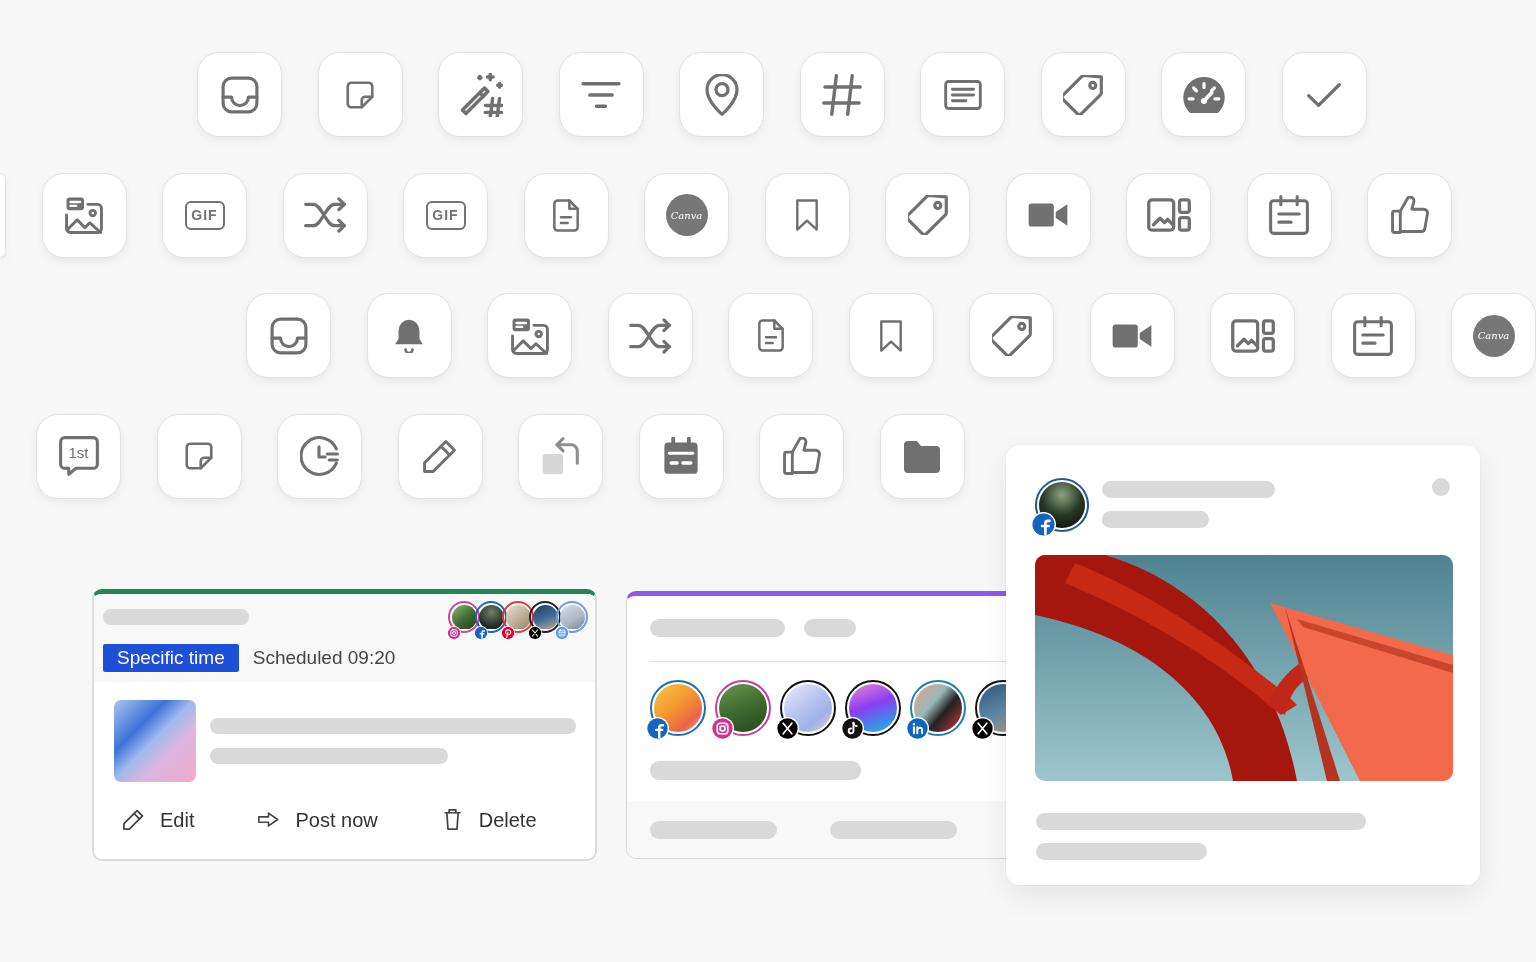 This screenshot has width=1536, height=962. I want to click on pinterest-icon, so click(508, 632).